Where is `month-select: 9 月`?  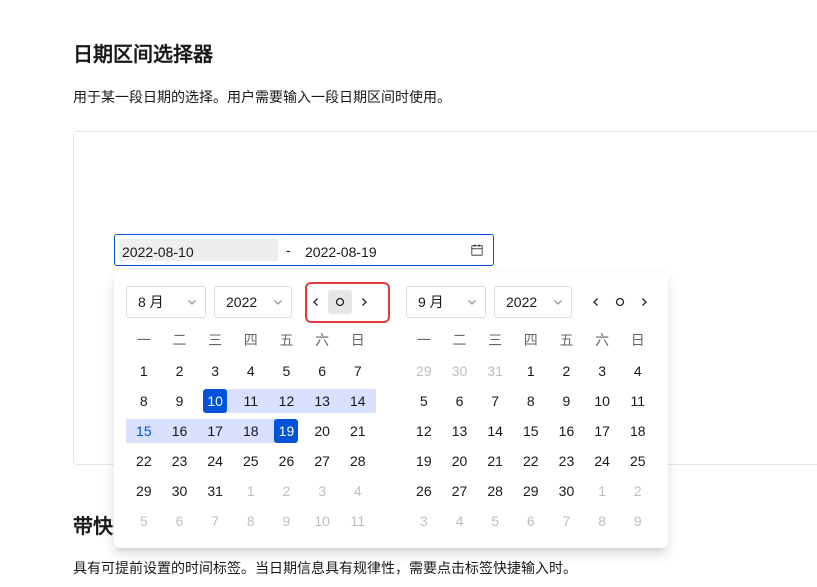
month-select: 9 月 is located at coordinates (446, 302).